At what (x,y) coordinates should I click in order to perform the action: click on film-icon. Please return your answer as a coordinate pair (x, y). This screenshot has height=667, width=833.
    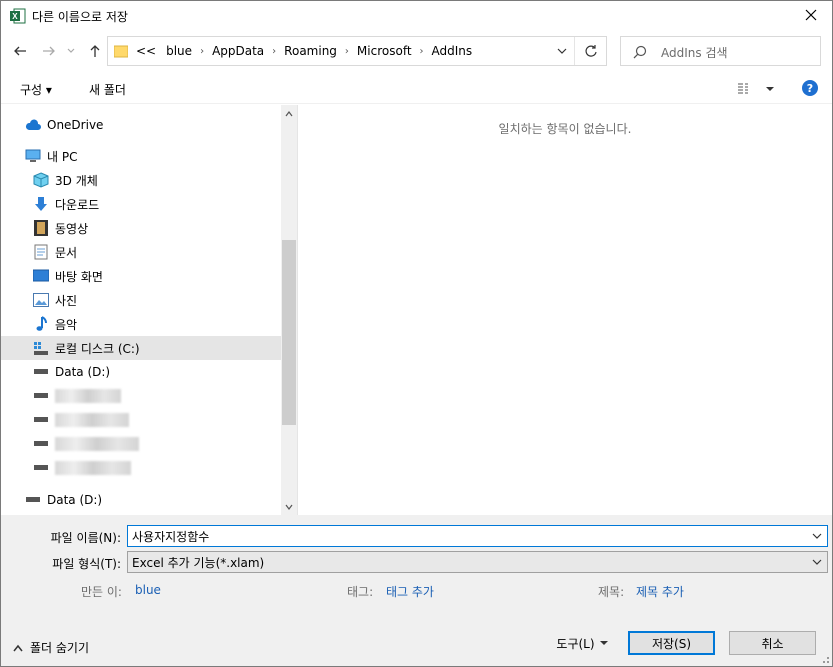
    Looking at the image, I should click on (41, 228).